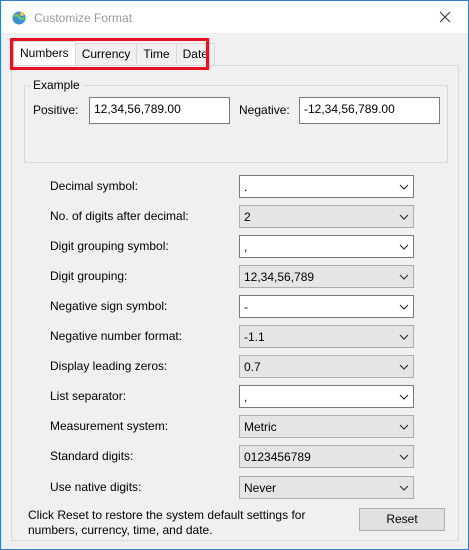  I want to click on decimal-symbol-label: Decimal symbol:, so click(94, 186).